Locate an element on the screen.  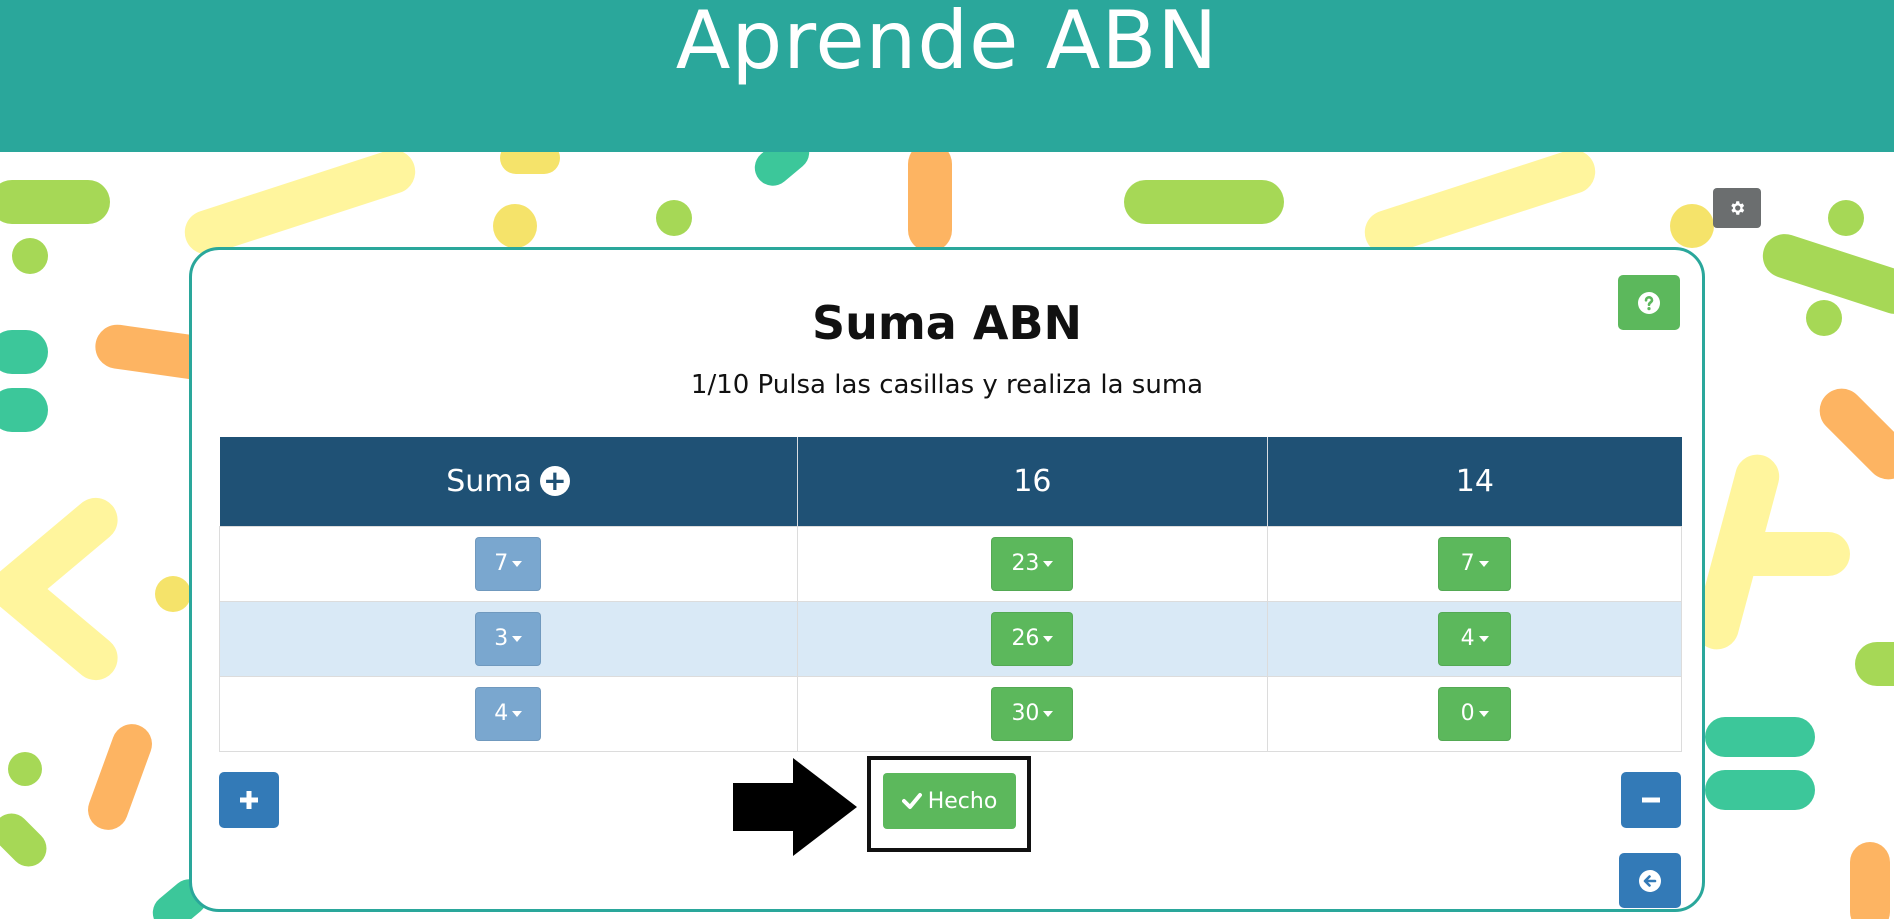
pointer-arrow-icon is located at coordinates (795, 807).